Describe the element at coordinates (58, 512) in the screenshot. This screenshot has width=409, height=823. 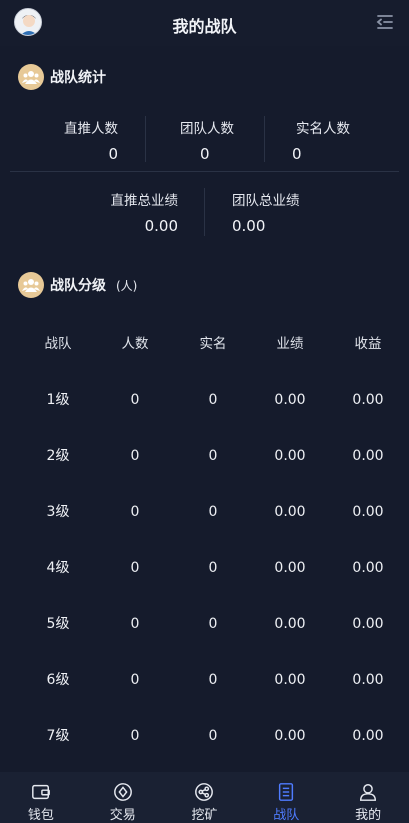
I see `level-cell: 3级` at that location.